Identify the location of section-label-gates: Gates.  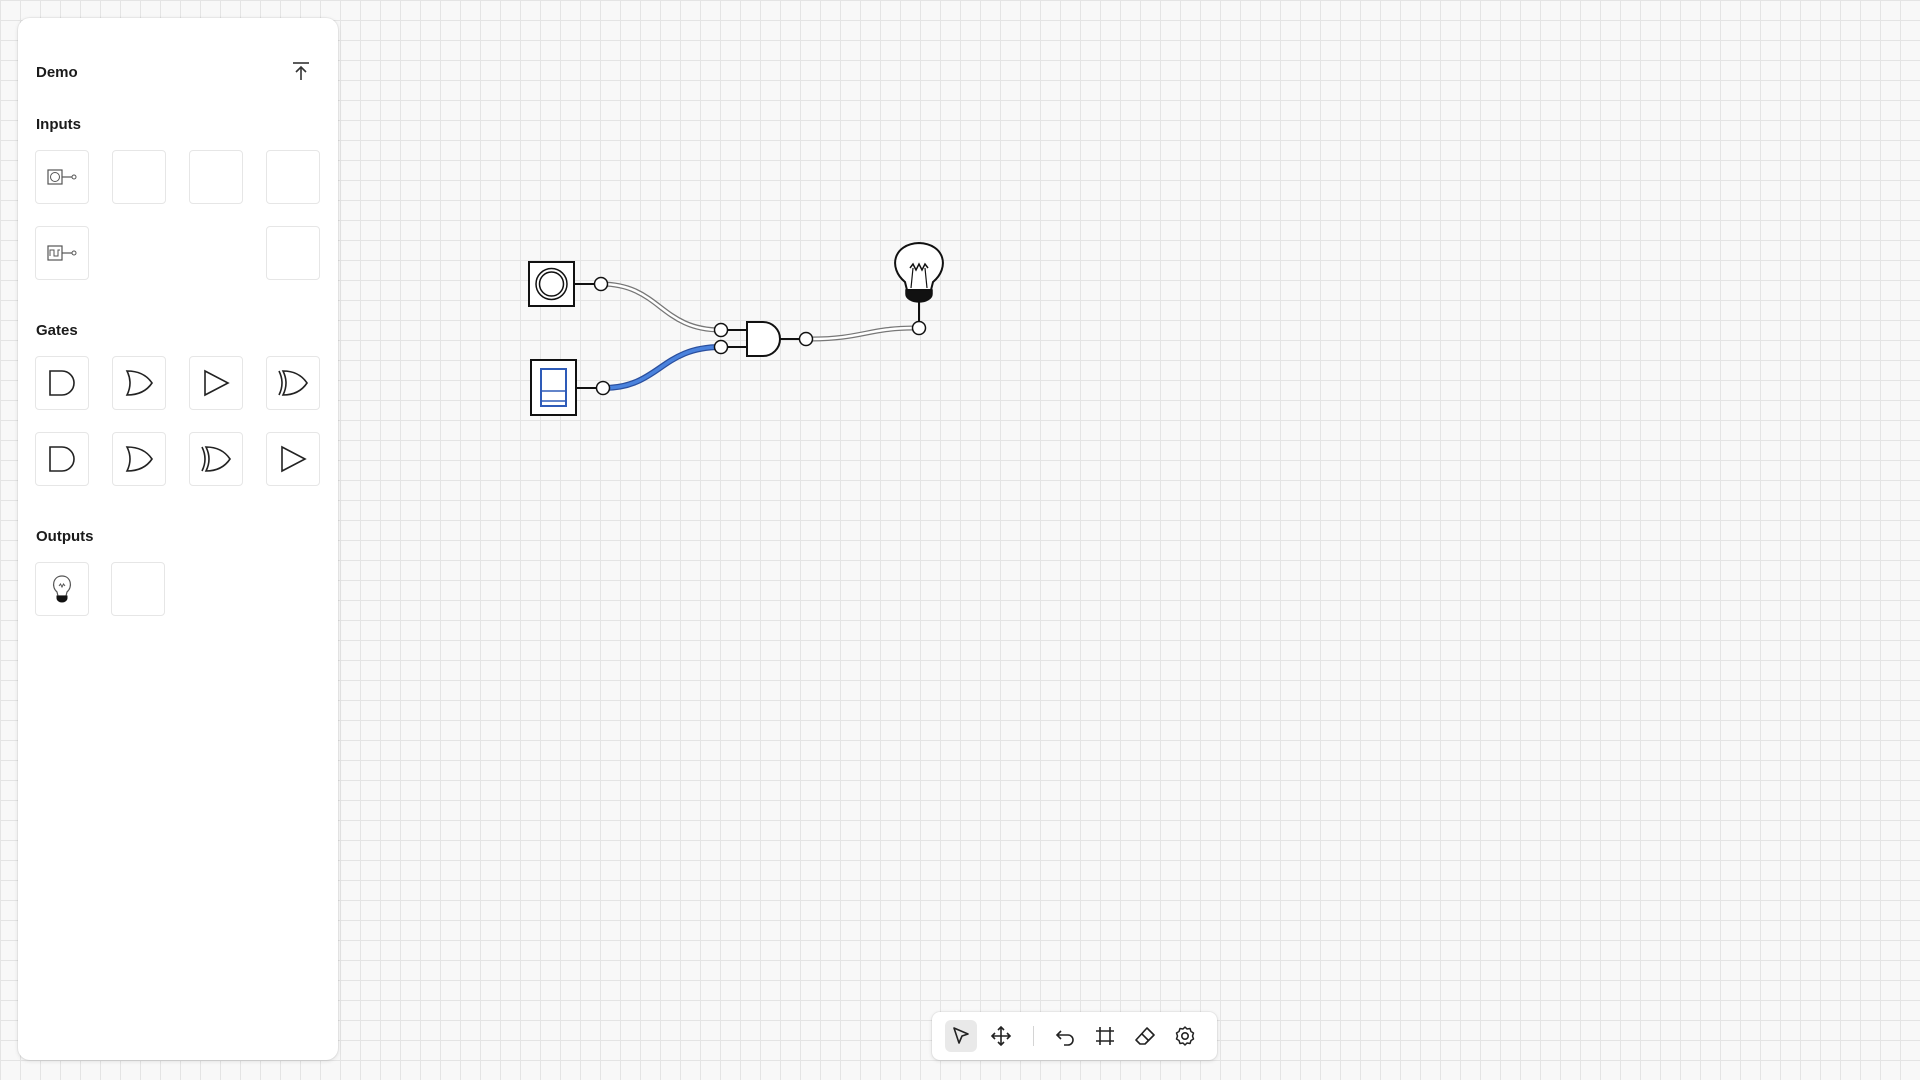
(57, 330).